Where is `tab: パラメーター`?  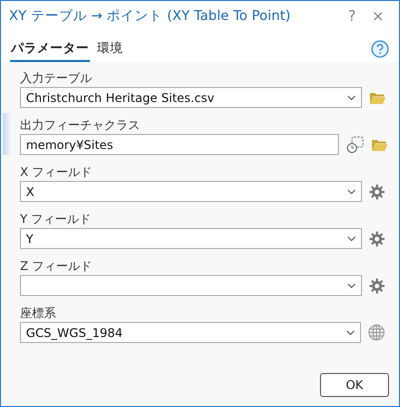 tab: パラメーター is located at coordinates (50, 50).